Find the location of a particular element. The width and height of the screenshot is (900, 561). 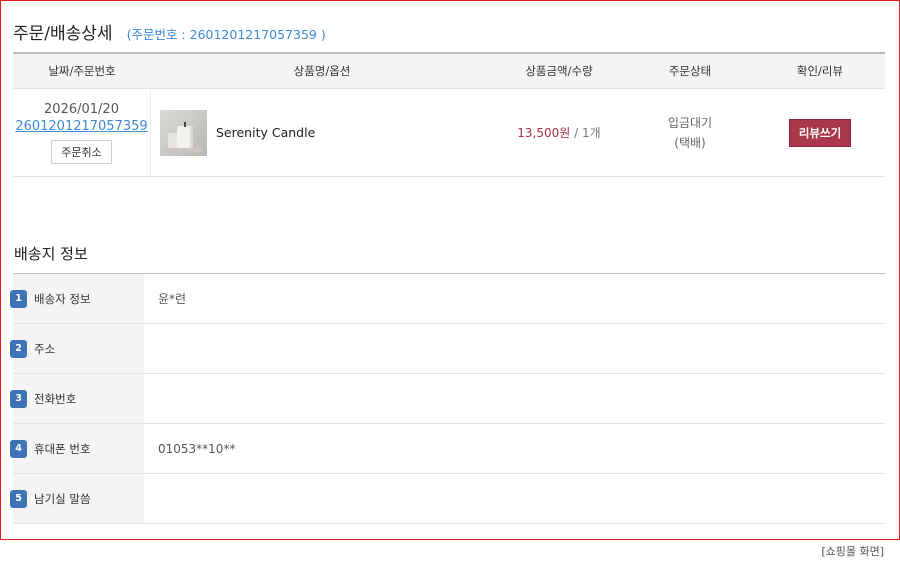

shipping-row-address: 2 주소 is located at coordinates (447, 349).